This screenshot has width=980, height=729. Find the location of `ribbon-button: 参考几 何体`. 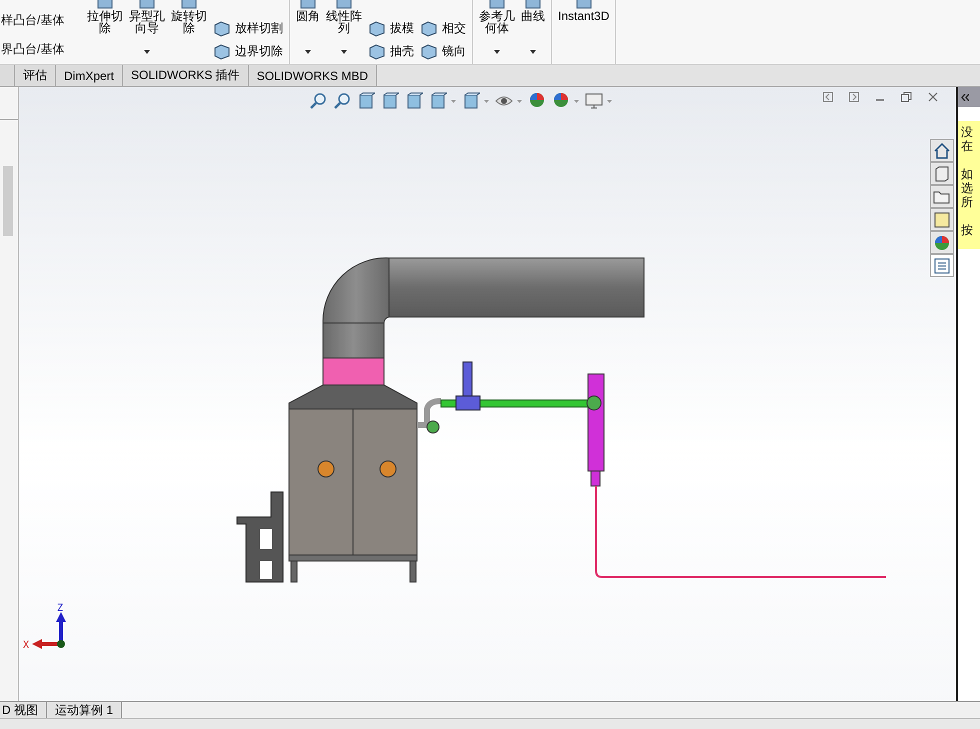

ribbon-button: 参考几 何体 is located at coordinates (497, 32).